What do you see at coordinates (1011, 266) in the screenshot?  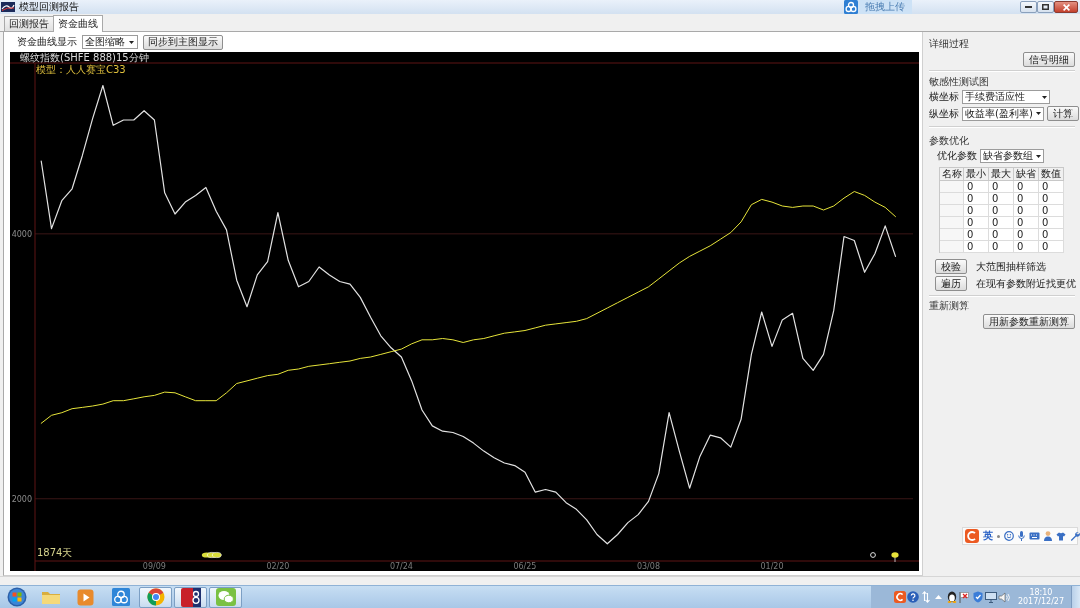 I see `action-description: 大范围抽样筛选` at bounding box center [1011, 266].